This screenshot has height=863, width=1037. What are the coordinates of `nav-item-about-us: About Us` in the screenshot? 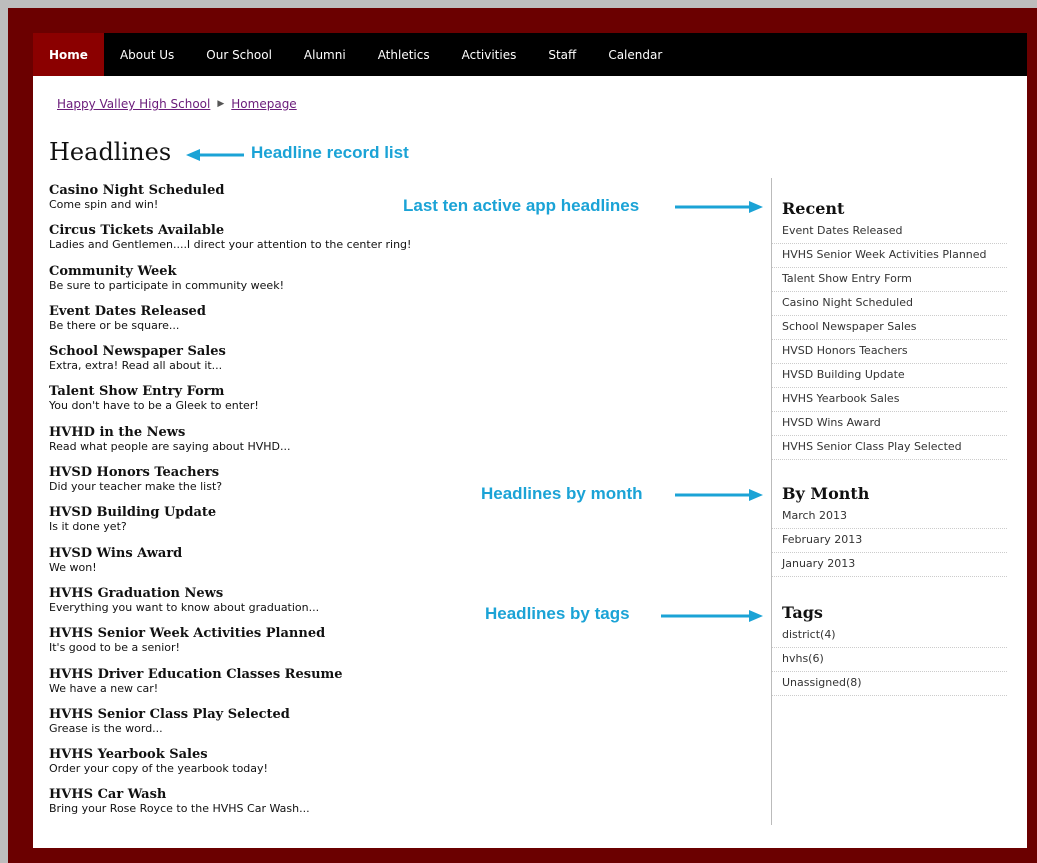 It's located at (147, 54).